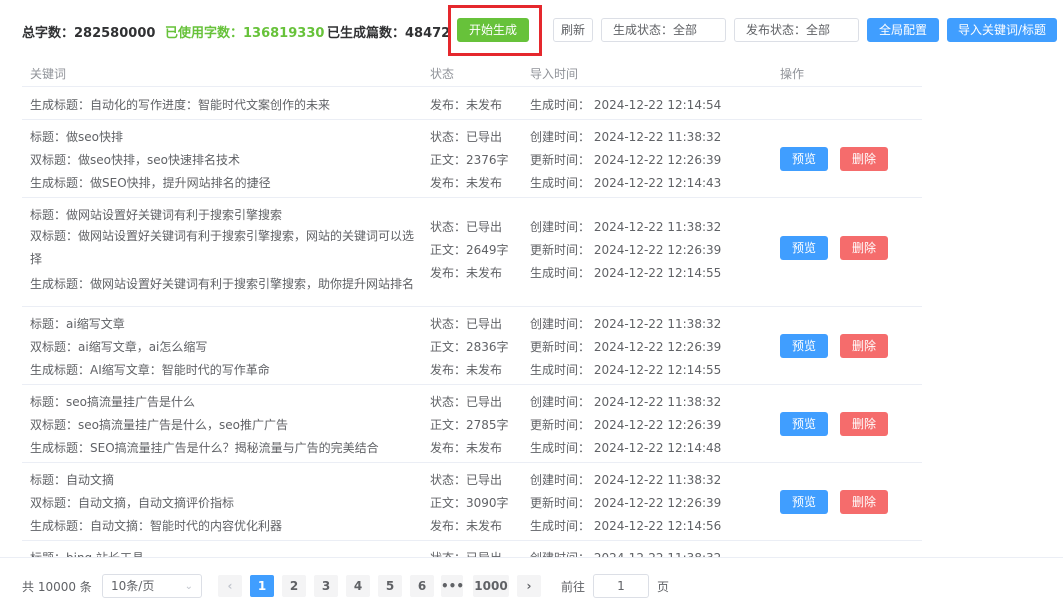  I want to click on page-button: 4, so click(358, 586).